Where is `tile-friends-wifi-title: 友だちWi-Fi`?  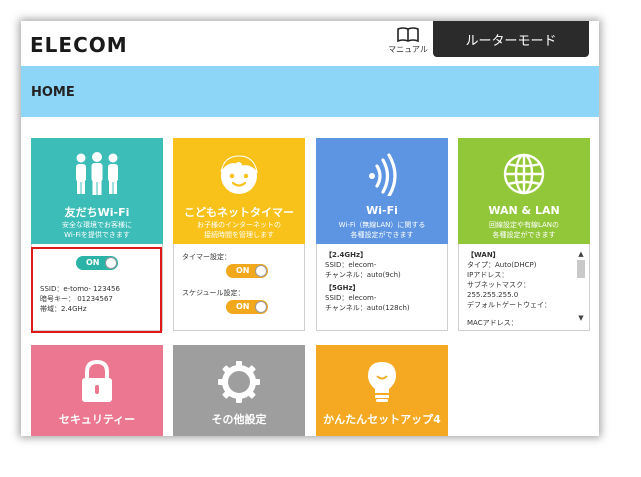 tile-friends-wifi-title: 友だちWi-Fi is located at coordinates (97, 212).